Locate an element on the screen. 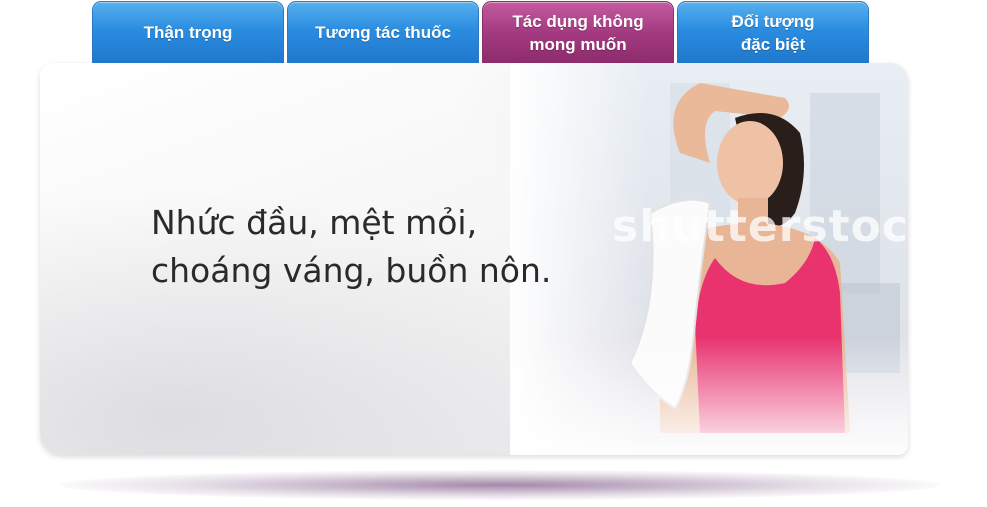 The image size is (987, 507). tab-side-effects: Tác dụng không mong muốn is located at coordinates (578, 32).